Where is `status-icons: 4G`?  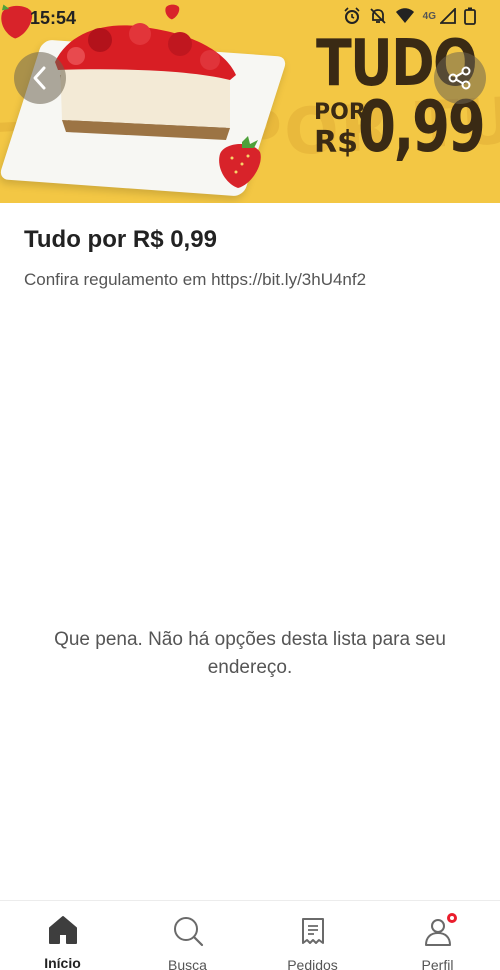 status-icons: 4G is located at coordinates (409, 16).